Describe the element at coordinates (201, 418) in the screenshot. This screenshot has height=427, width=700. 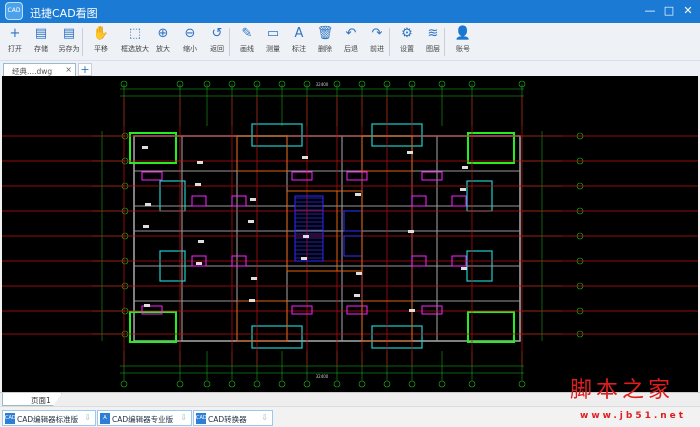
I see `cad-converter-icon: CAD` at that location.